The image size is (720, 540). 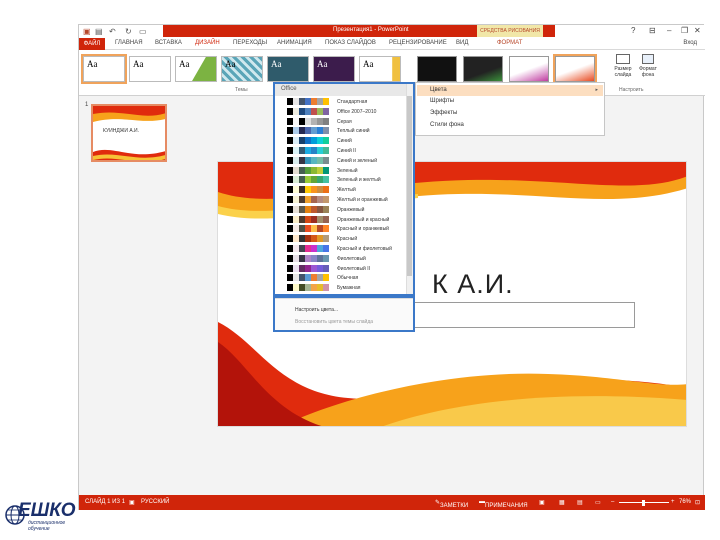 What do you see at coordinates (241, 90) in the screenshot?
I see `themes-group-label: Темы` at bounding box center [241, 90].